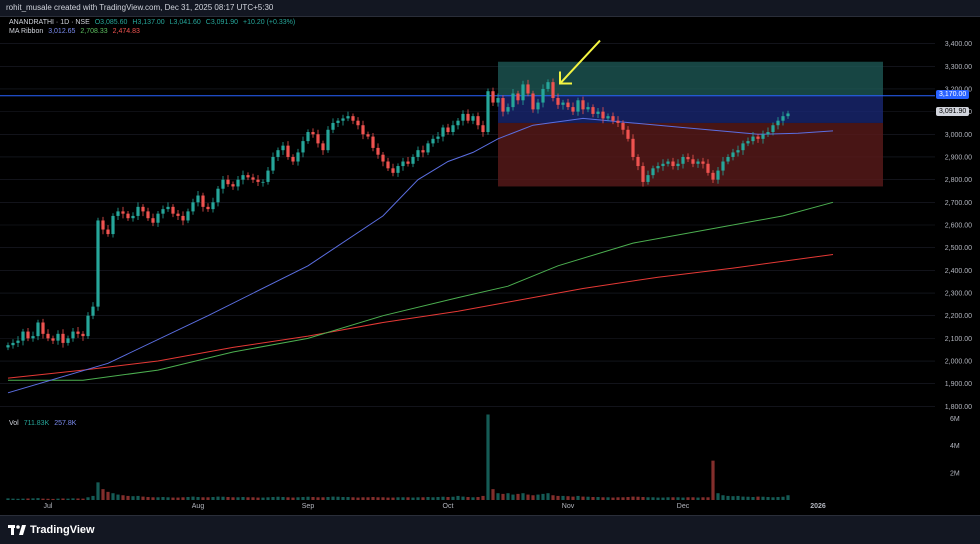 The image size is (980, 544). What do you see at coordinates (953, 94) in the screenshot?
I see `level-price-label: 3,170.00` at bounding box center [953, 94].